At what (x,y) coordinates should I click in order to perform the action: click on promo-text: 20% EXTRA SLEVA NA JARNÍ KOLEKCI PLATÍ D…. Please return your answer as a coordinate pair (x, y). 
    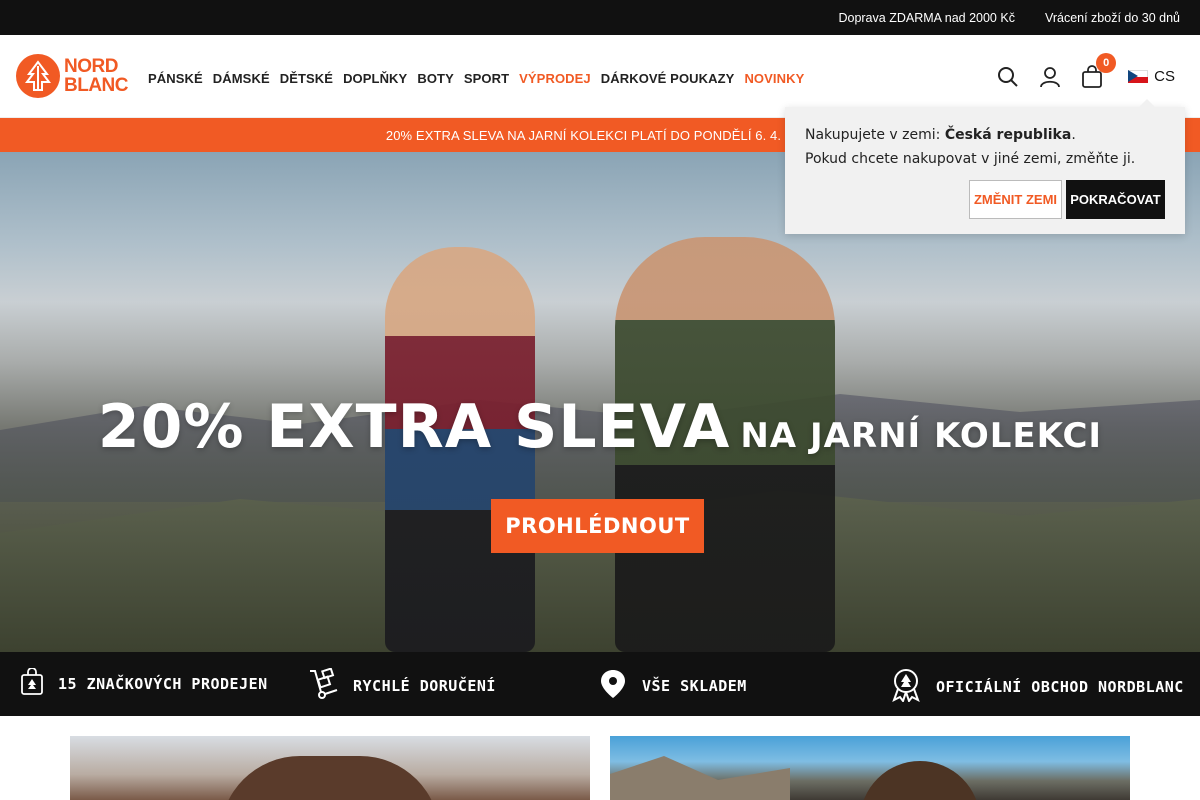
    Looking at the image, I should click on (600, 135).